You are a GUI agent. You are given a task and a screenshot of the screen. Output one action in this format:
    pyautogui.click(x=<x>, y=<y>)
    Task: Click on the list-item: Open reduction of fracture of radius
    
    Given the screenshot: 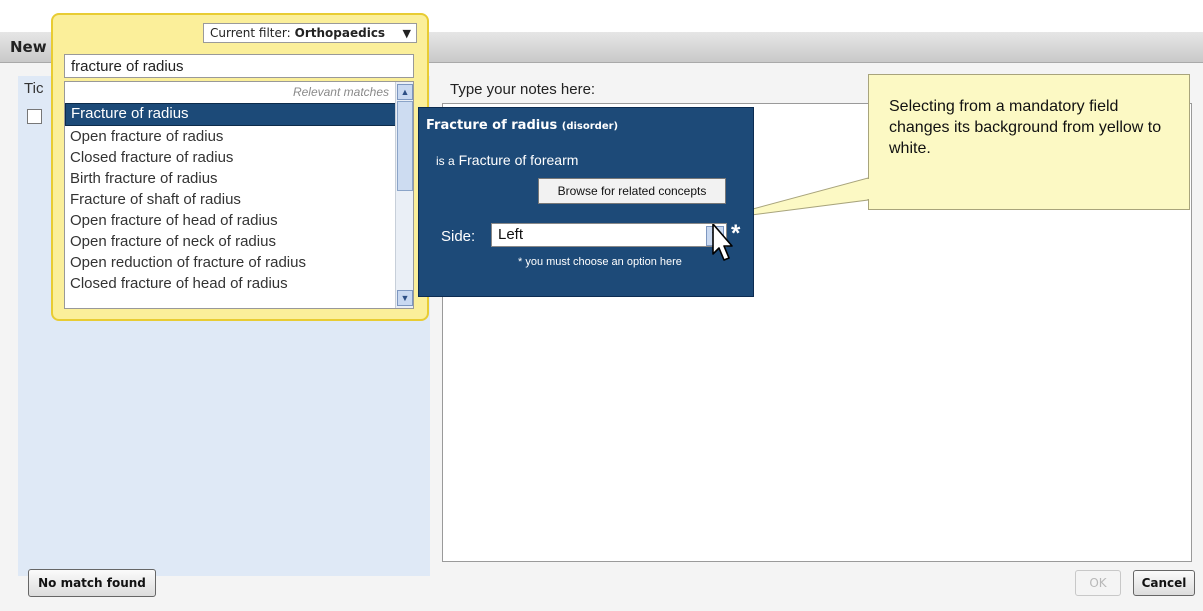 What is the action you would take?
    pyautogui.click(x=231, y=262)
    